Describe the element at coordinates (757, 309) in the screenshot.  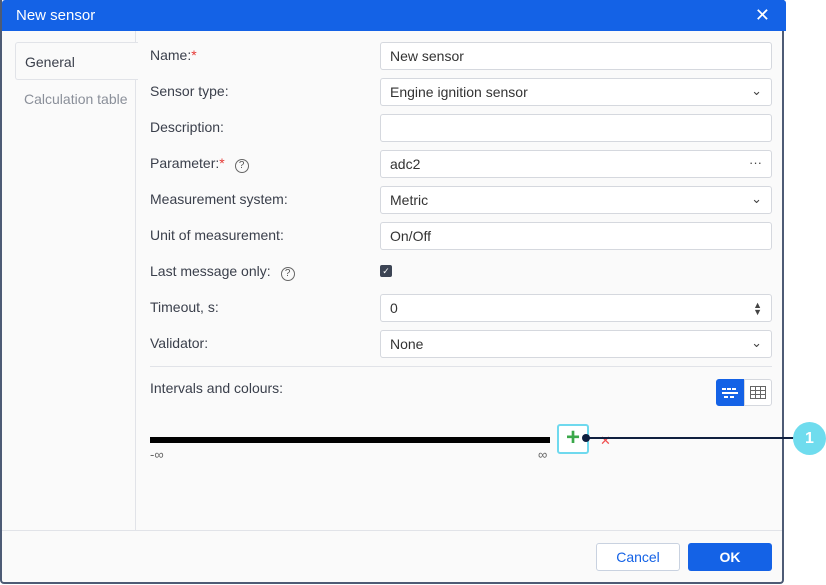
I see `stepper-icon: ▲ ▼` at that location.